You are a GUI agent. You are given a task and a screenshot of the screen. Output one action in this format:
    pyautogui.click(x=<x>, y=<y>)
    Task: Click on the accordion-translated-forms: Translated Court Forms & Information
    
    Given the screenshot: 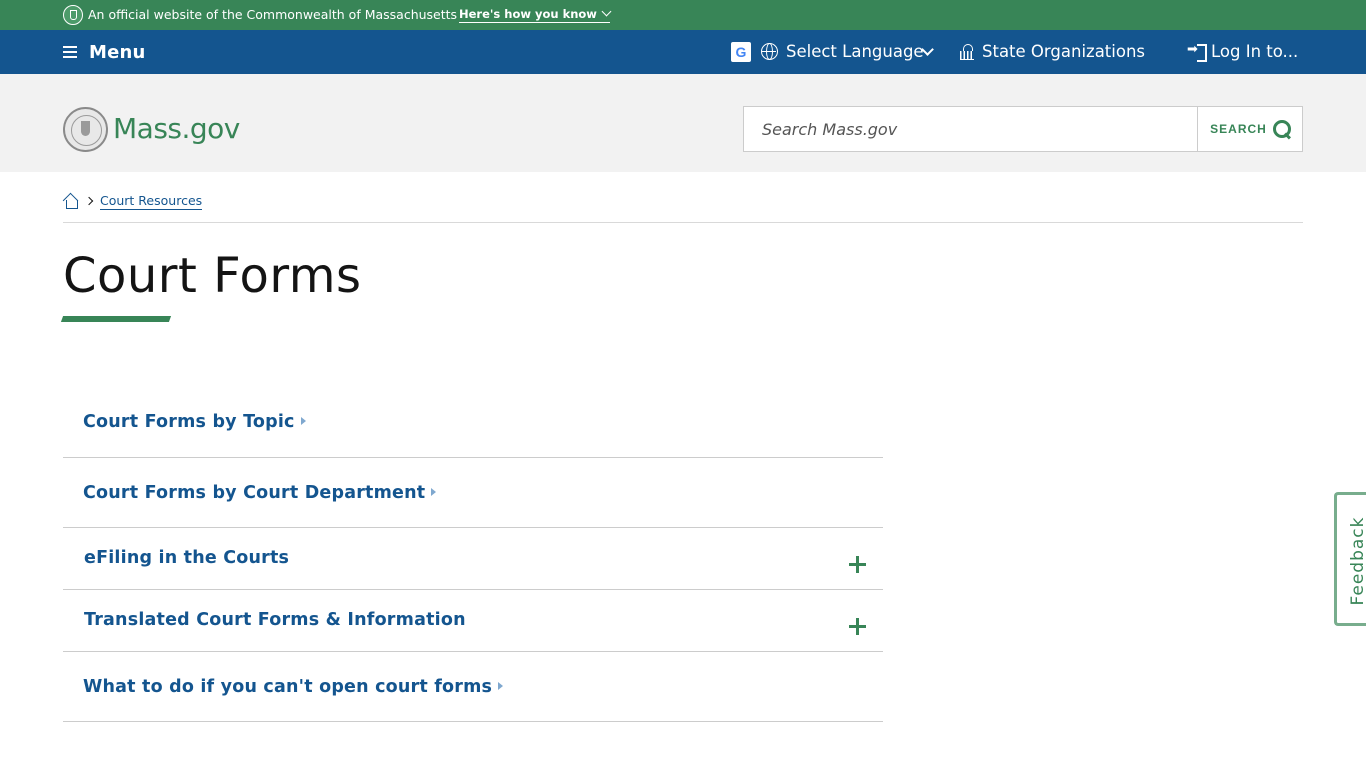 What is the action you would take?
    pyautogui.click(x=473, y=621)
    